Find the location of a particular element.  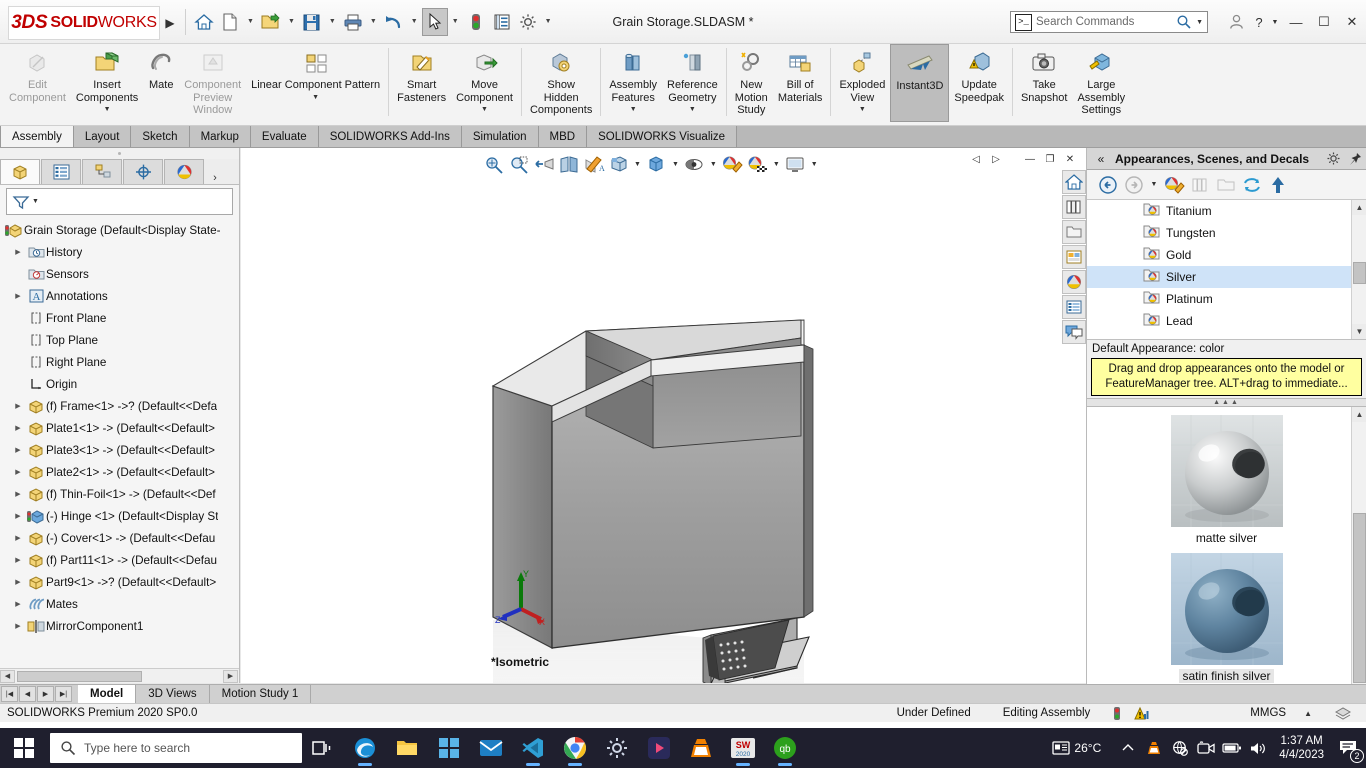

folder-list-scrollbar: ▲ ▼ is located at coordinates (1358, 269).